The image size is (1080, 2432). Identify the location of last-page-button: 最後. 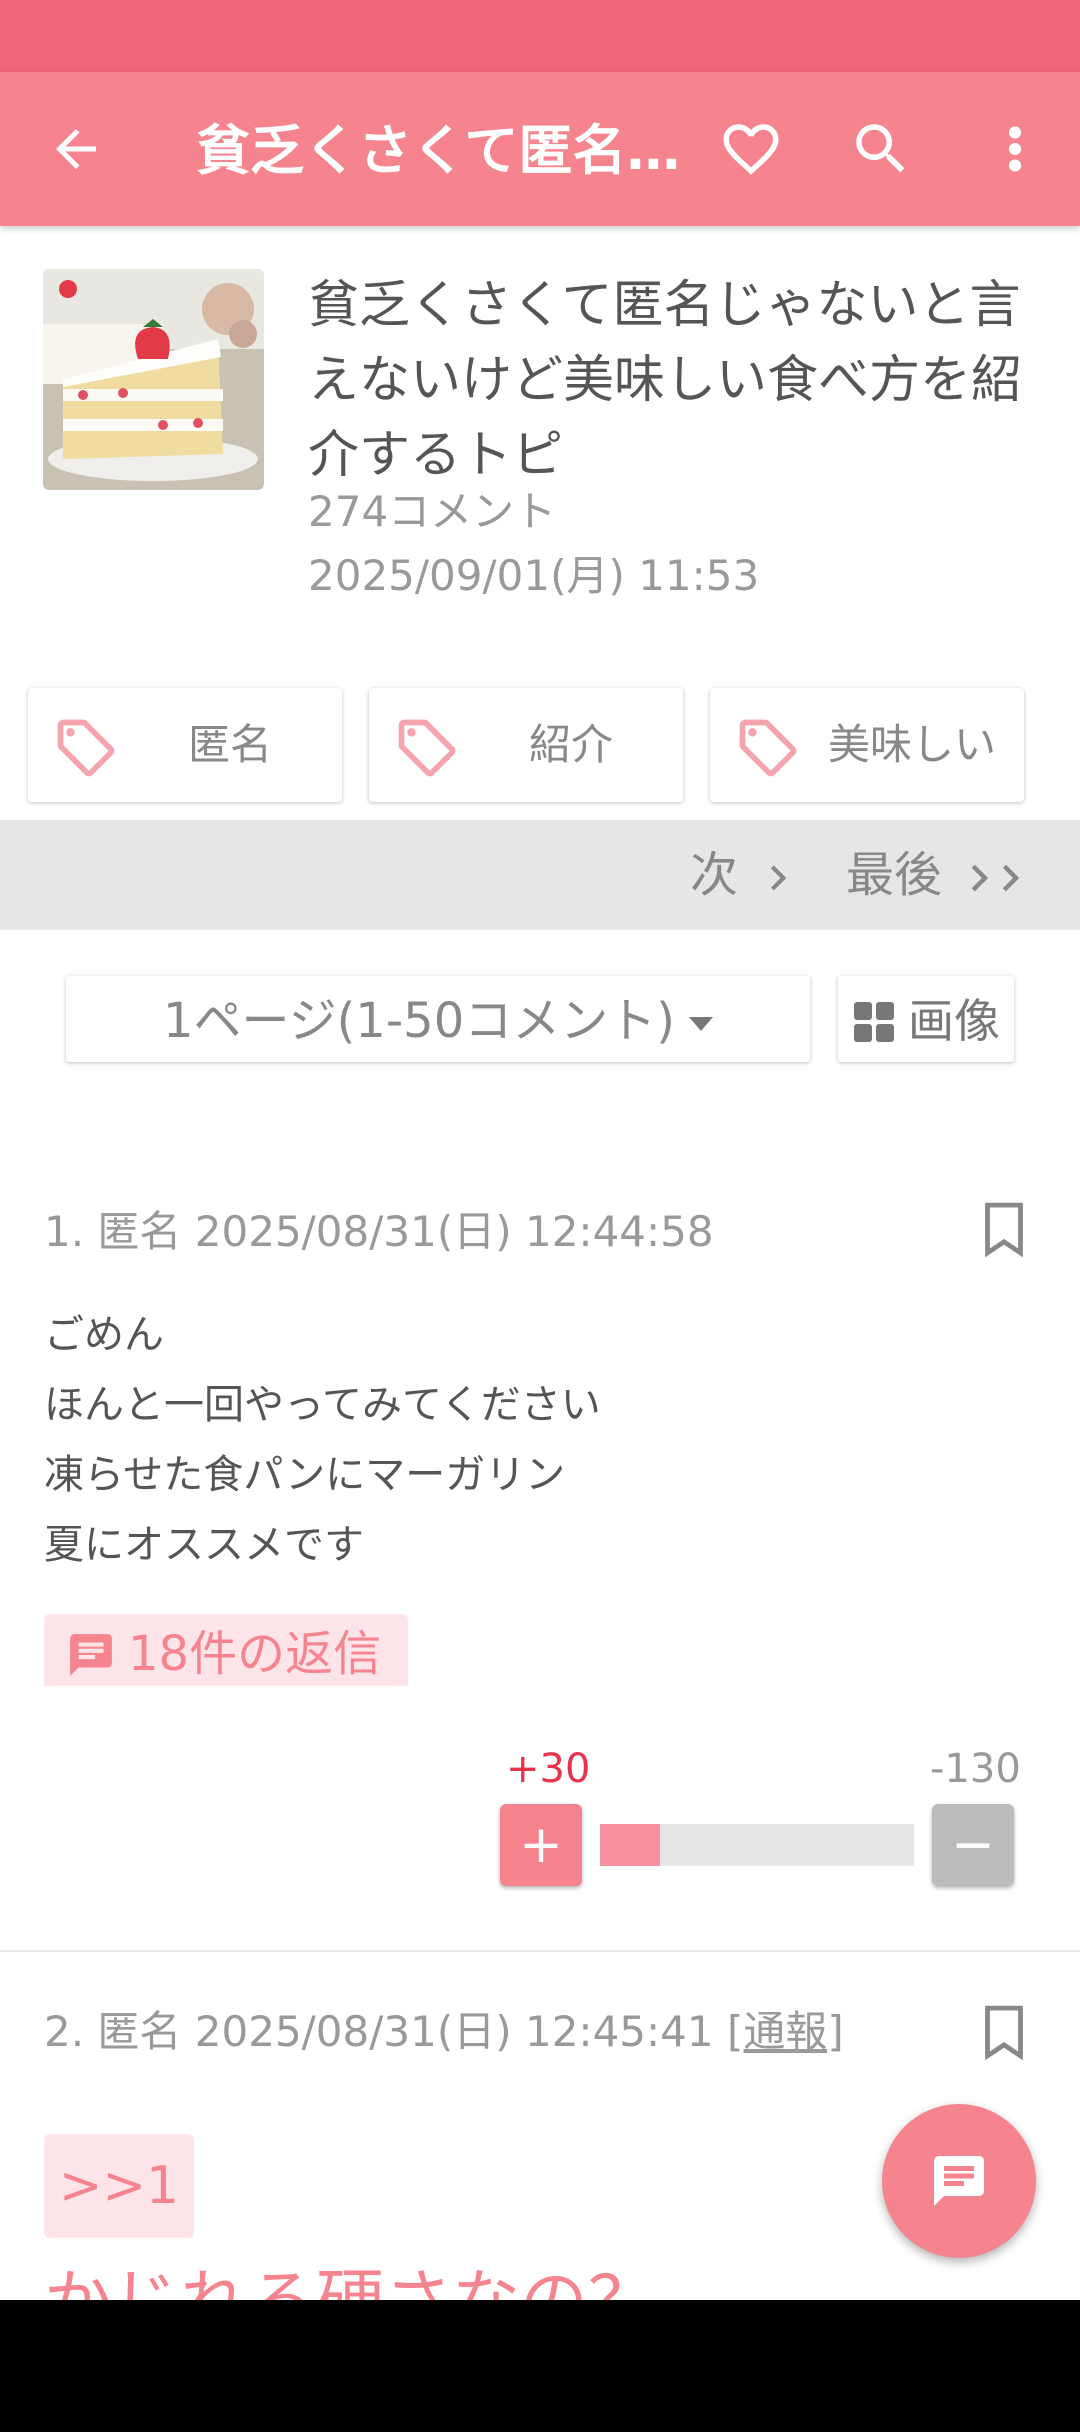
(941, 875).